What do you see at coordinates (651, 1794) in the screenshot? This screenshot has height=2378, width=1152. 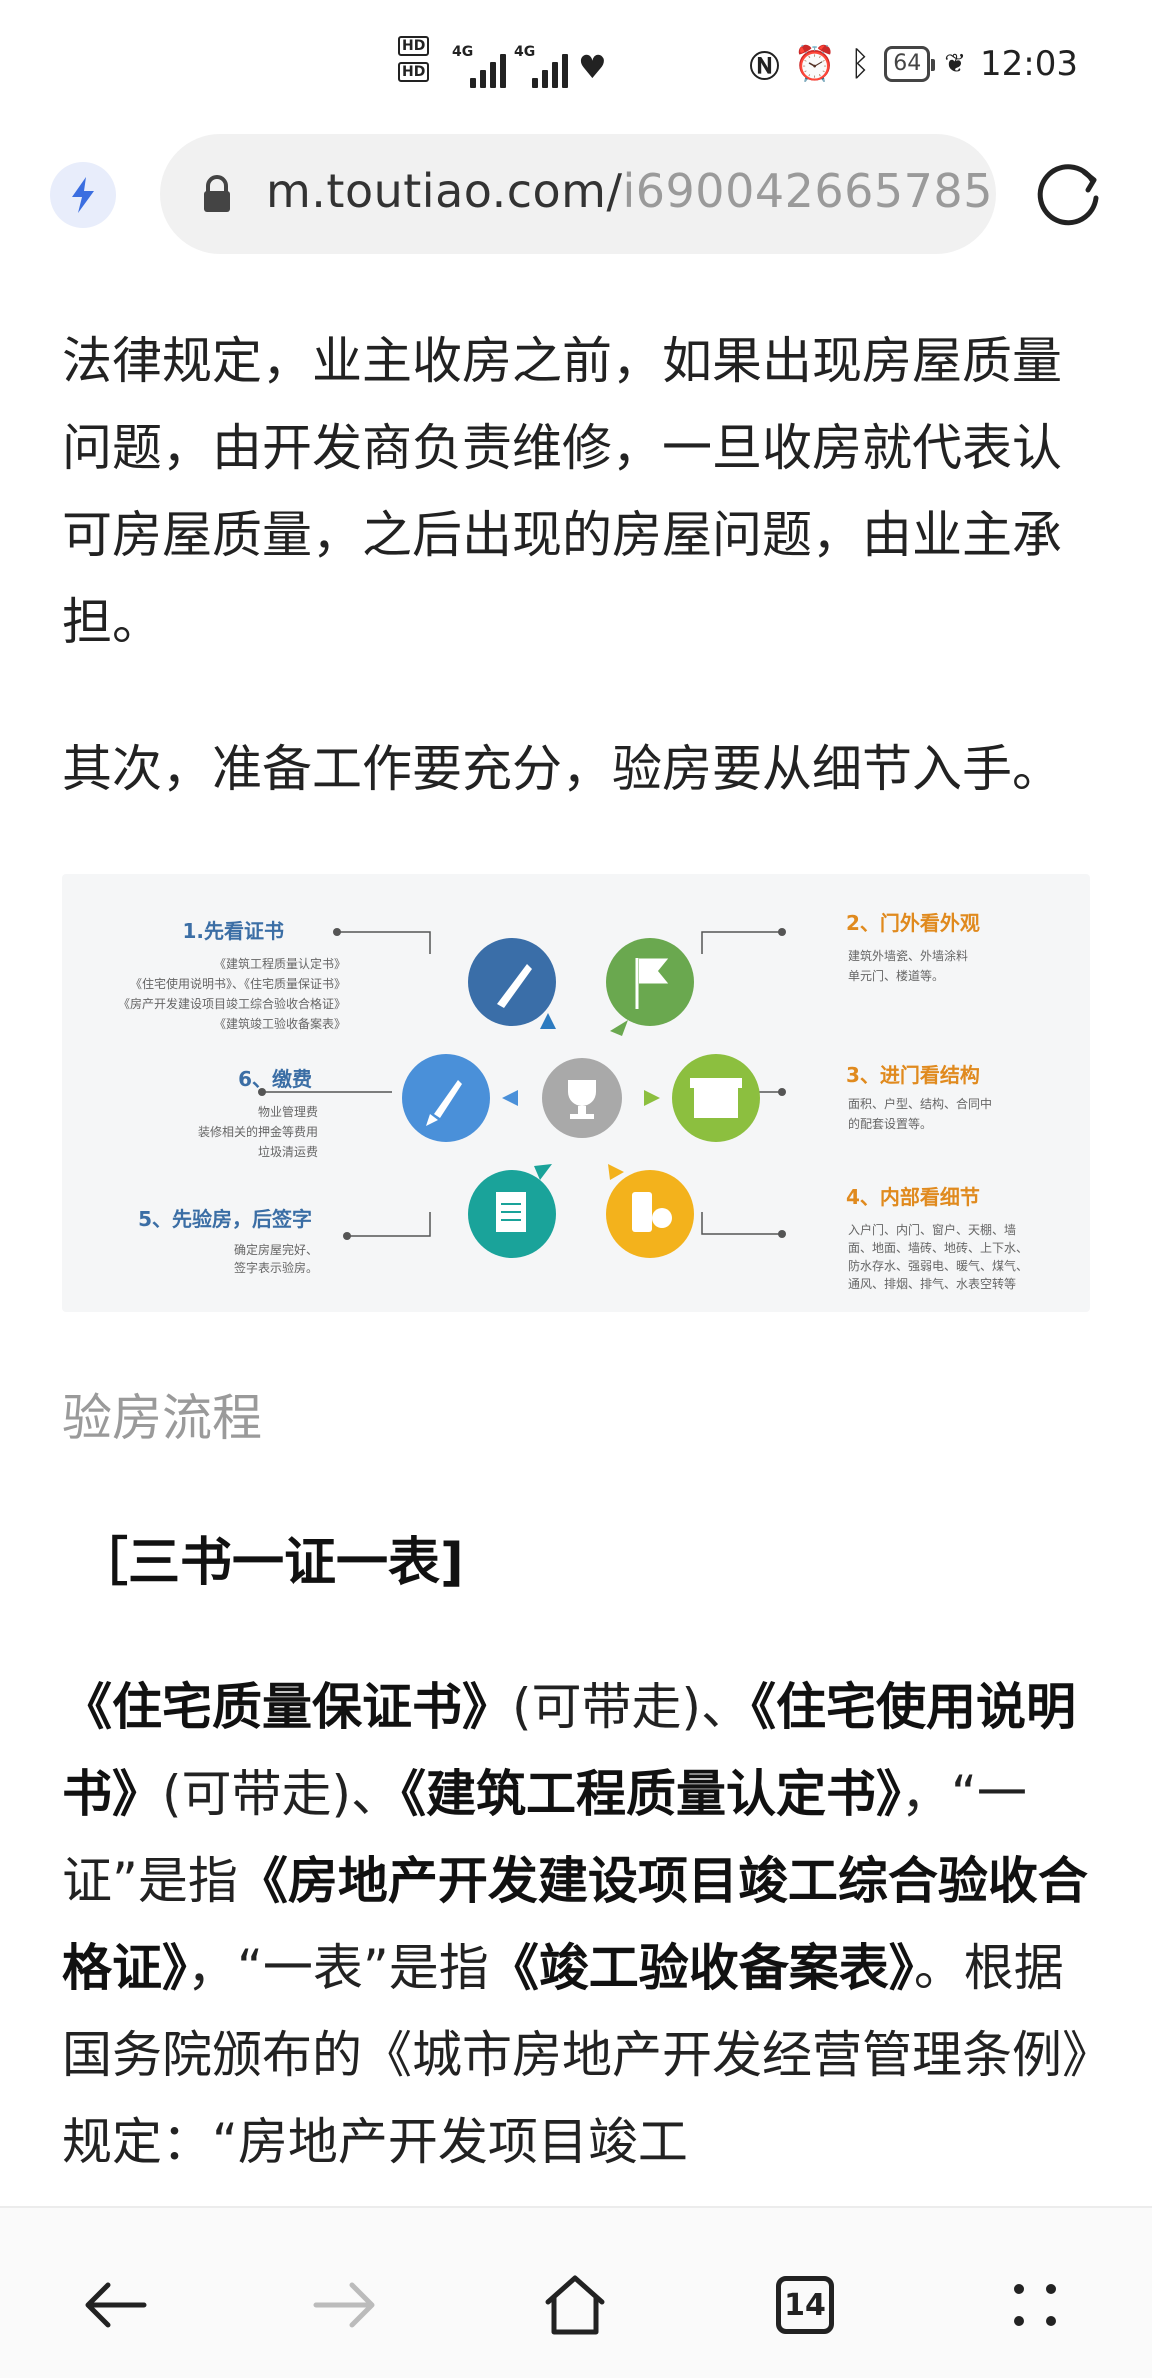 I see `doc-title-quality-certification: 《建筑工程质量认定书》` at bounding box center [651, 1794].